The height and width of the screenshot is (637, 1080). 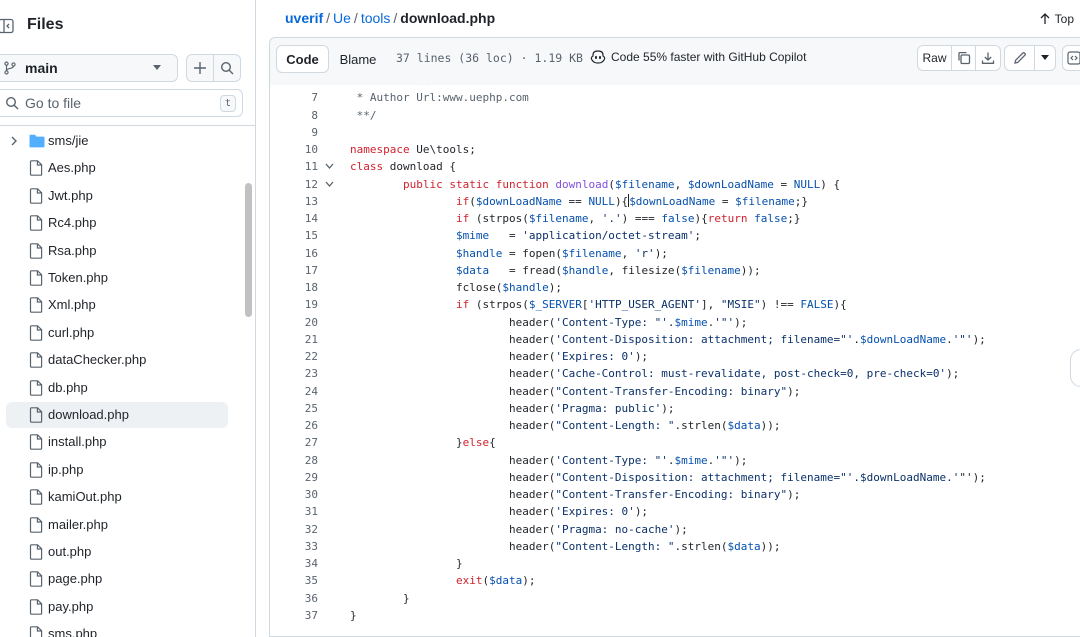 What do you see at coordinates (294, 460) in the screenshot?
I see `line-number: 28` at bounding box center [294, 460].